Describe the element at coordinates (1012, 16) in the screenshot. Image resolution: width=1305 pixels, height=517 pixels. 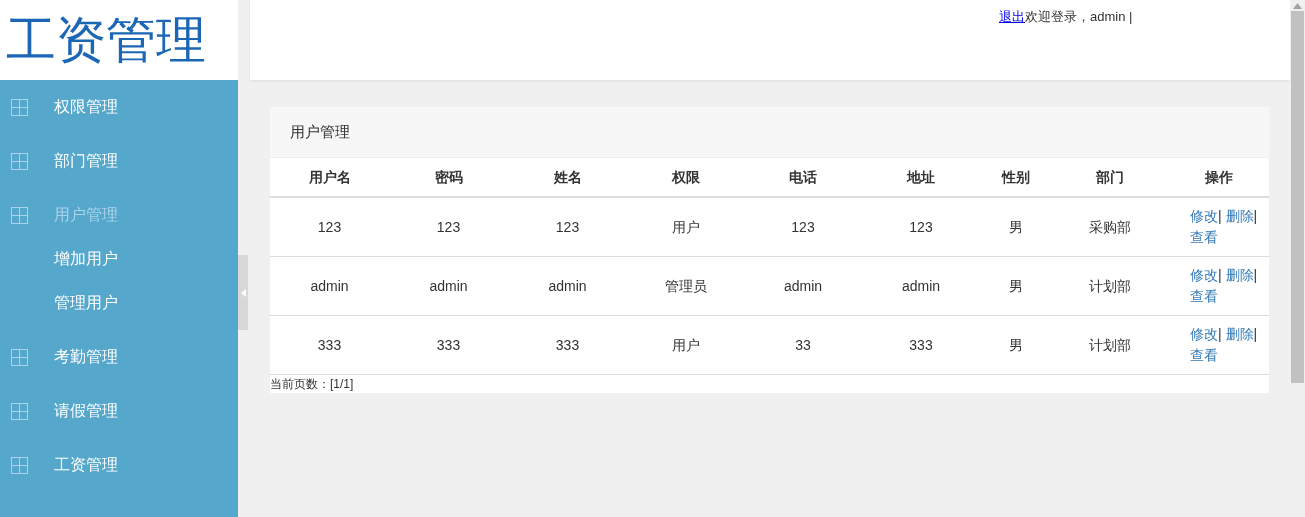
I see `logout-link: 退出` at that location.